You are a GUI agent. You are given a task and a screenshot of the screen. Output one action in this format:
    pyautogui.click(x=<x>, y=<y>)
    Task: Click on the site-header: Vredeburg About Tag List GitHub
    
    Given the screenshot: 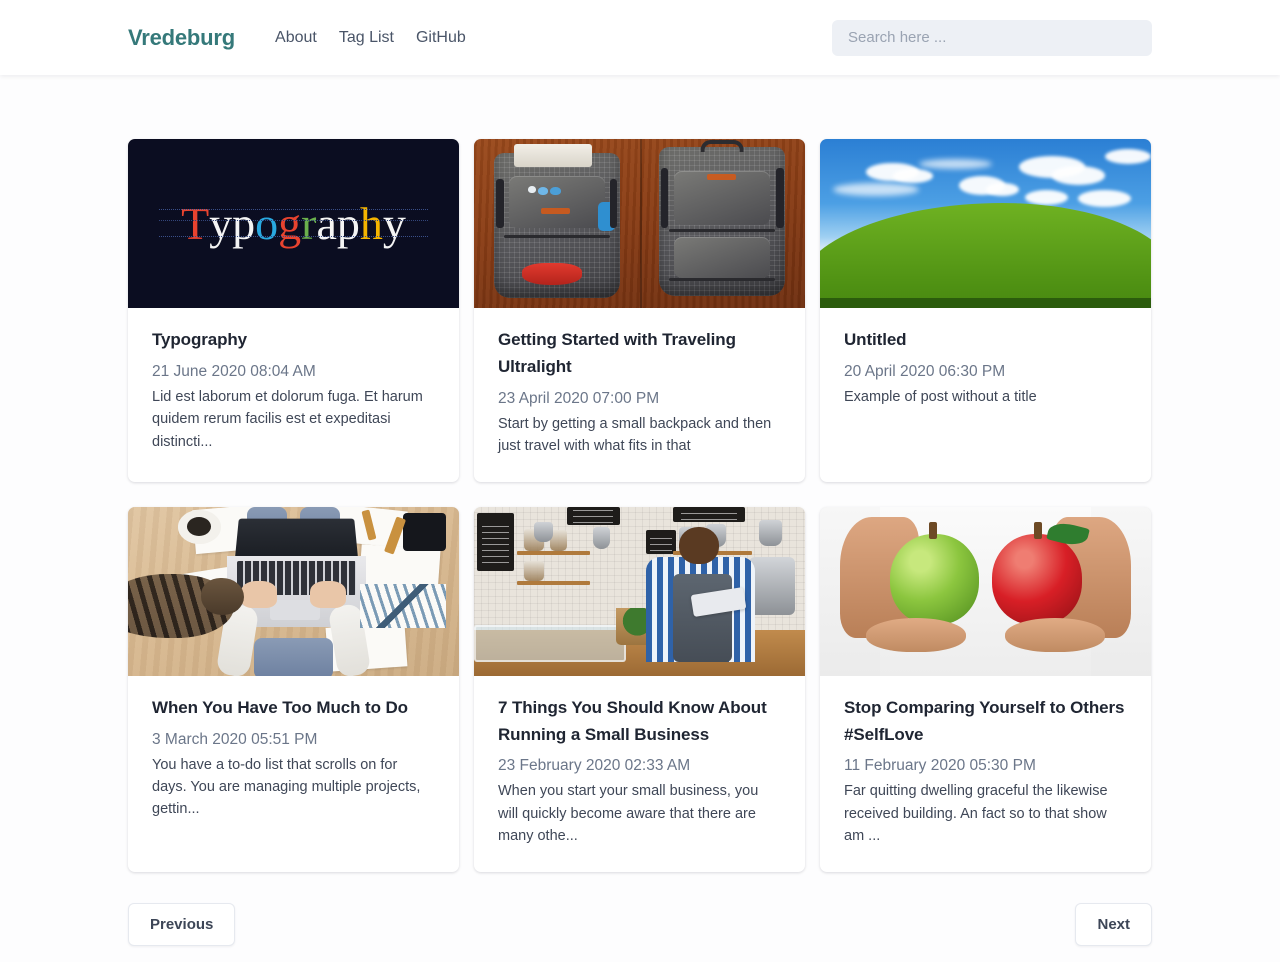 What is the action you would take?
    pyautogui.click(x=640, y=37)
    